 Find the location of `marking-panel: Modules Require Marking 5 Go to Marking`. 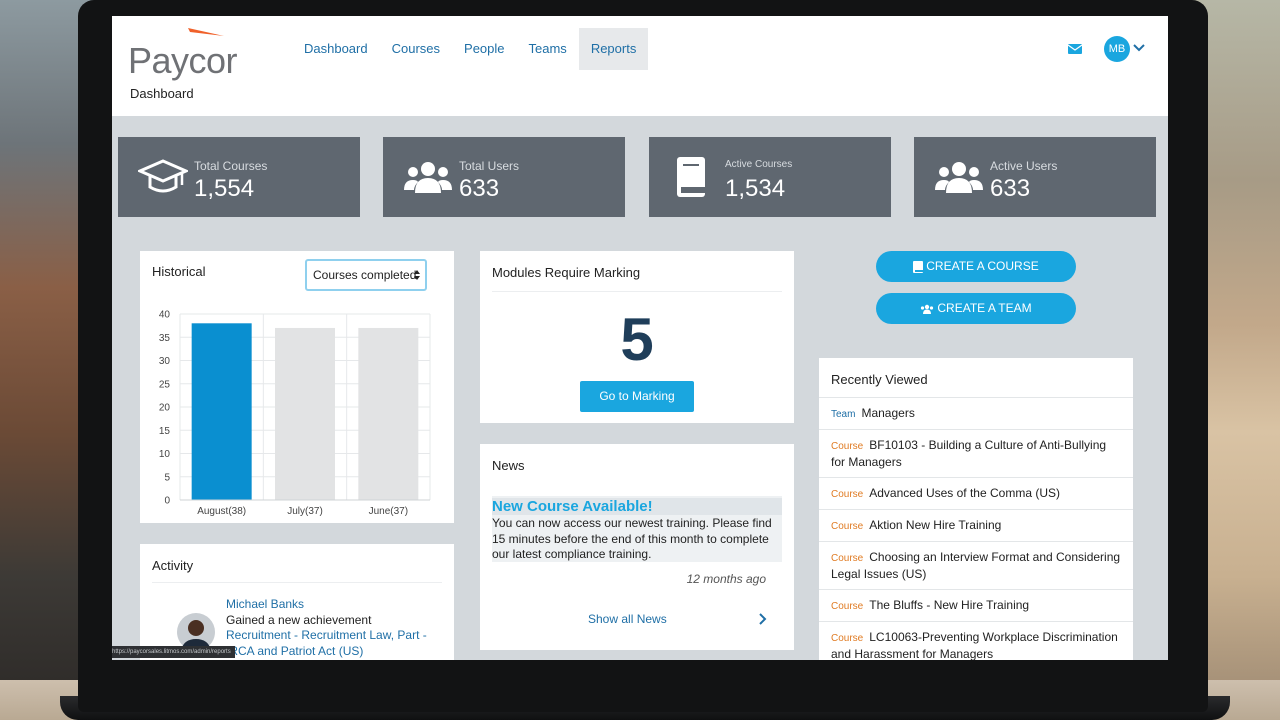

marking-panel: Modules Require Marking 5 Go to Marking is located at coordinates (637, 337).